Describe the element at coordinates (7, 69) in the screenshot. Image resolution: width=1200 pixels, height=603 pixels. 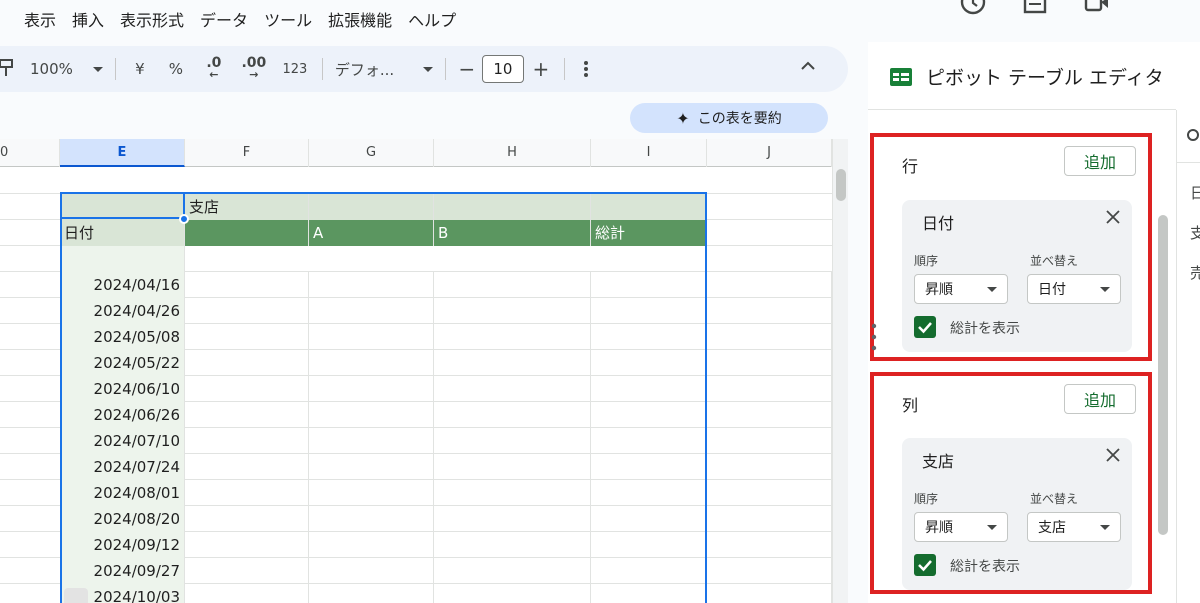
I see `paint-format-icon` at that location.